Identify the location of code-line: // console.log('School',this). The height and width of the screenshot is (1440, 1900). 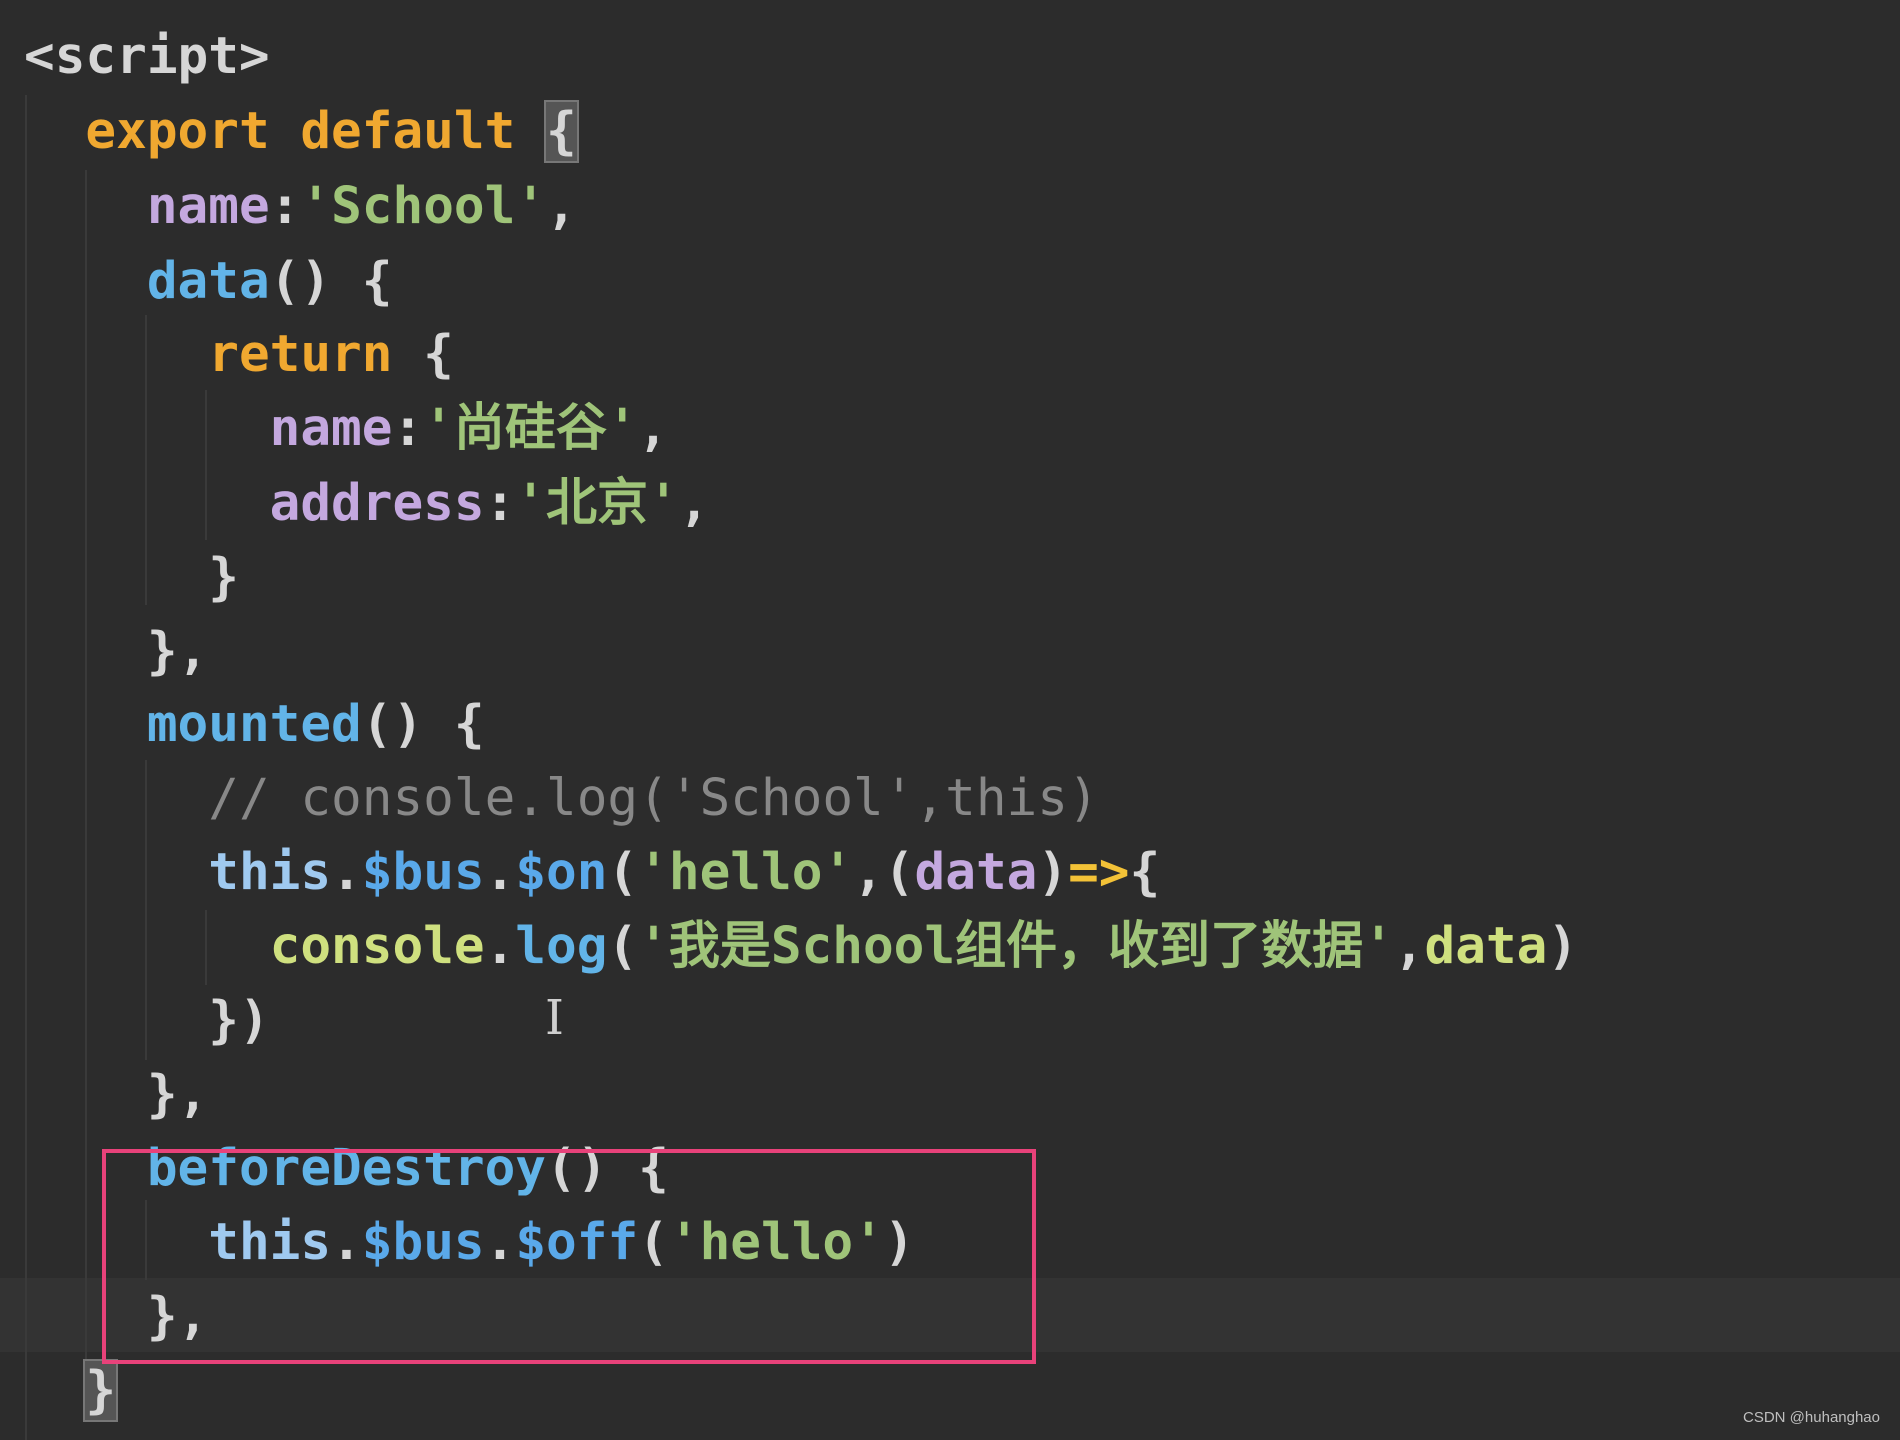
(561, 799).